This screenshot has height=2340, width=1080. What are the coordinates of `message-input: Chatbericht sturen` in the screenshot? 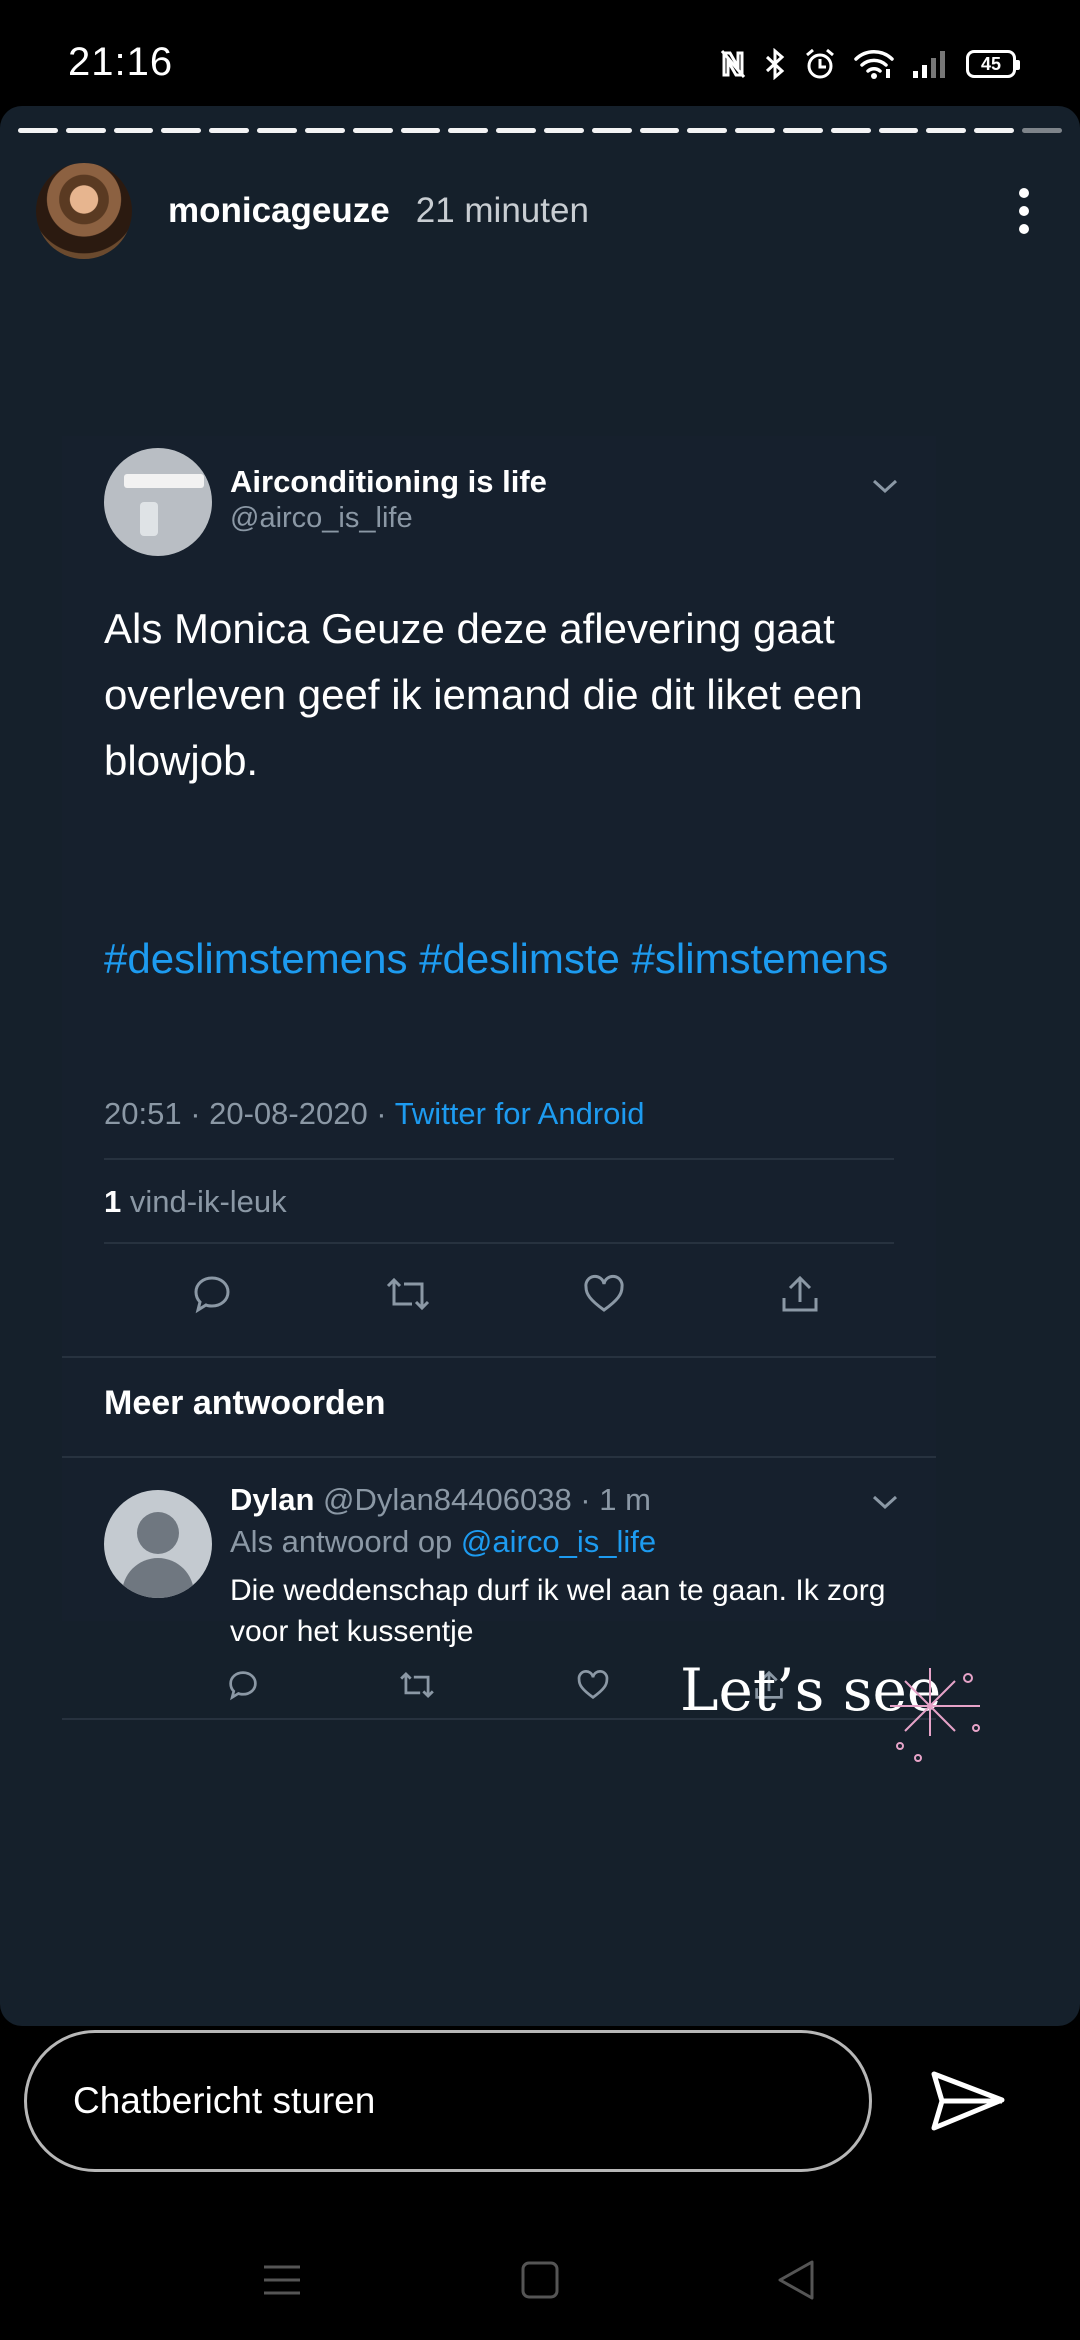 It's located at (448, 2101).